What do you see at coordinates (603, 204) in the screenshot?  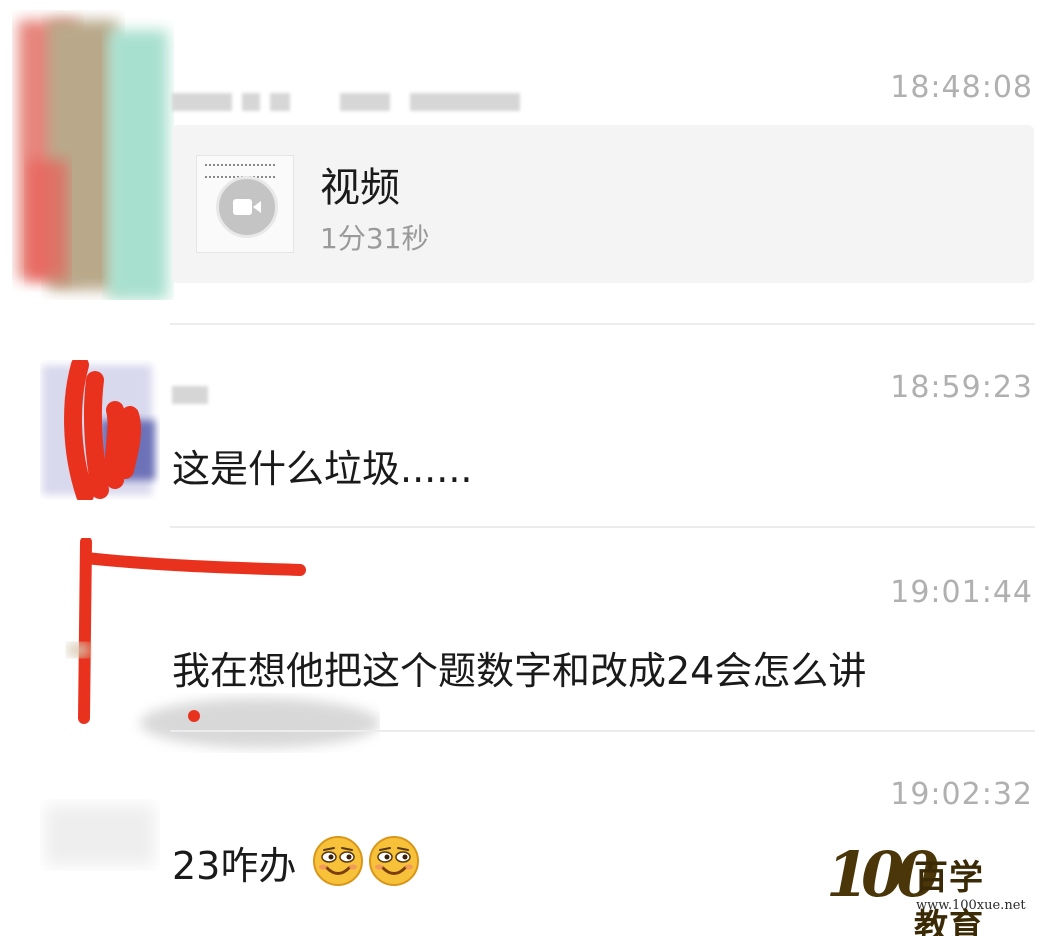 I see `video-message-card: 视频 1分31秒` at bounding box center [603, 204].